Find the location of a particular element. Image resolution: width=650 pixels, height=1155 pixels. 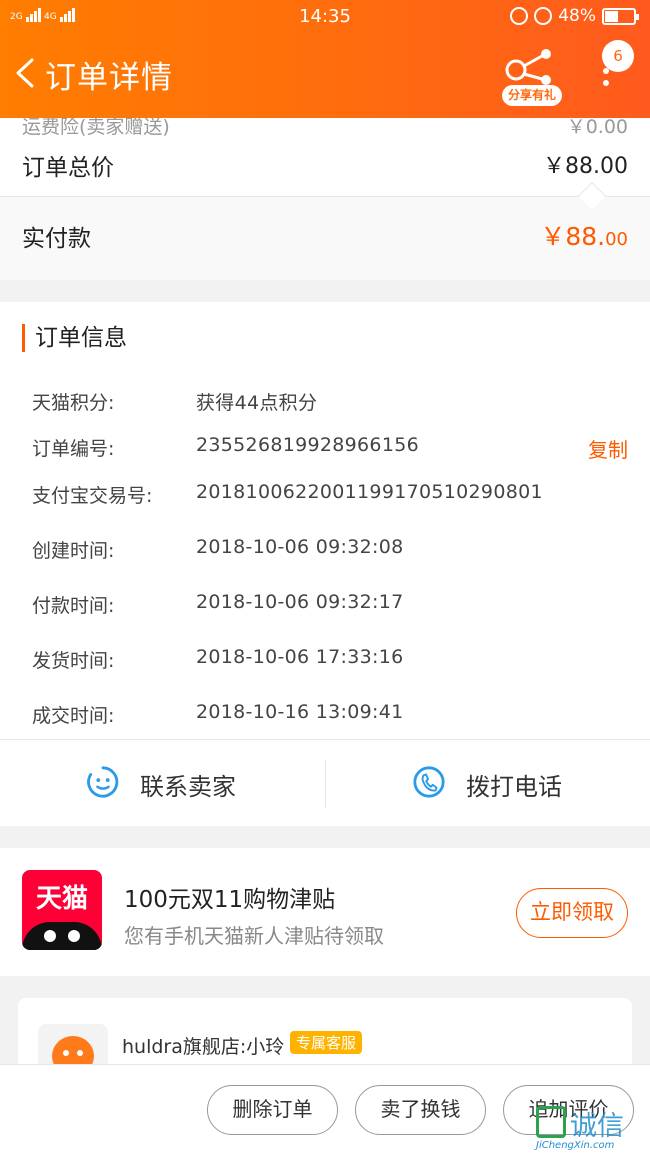

info-value: 2018-10-06 09:32:08 is located at coordinates (300, 547).